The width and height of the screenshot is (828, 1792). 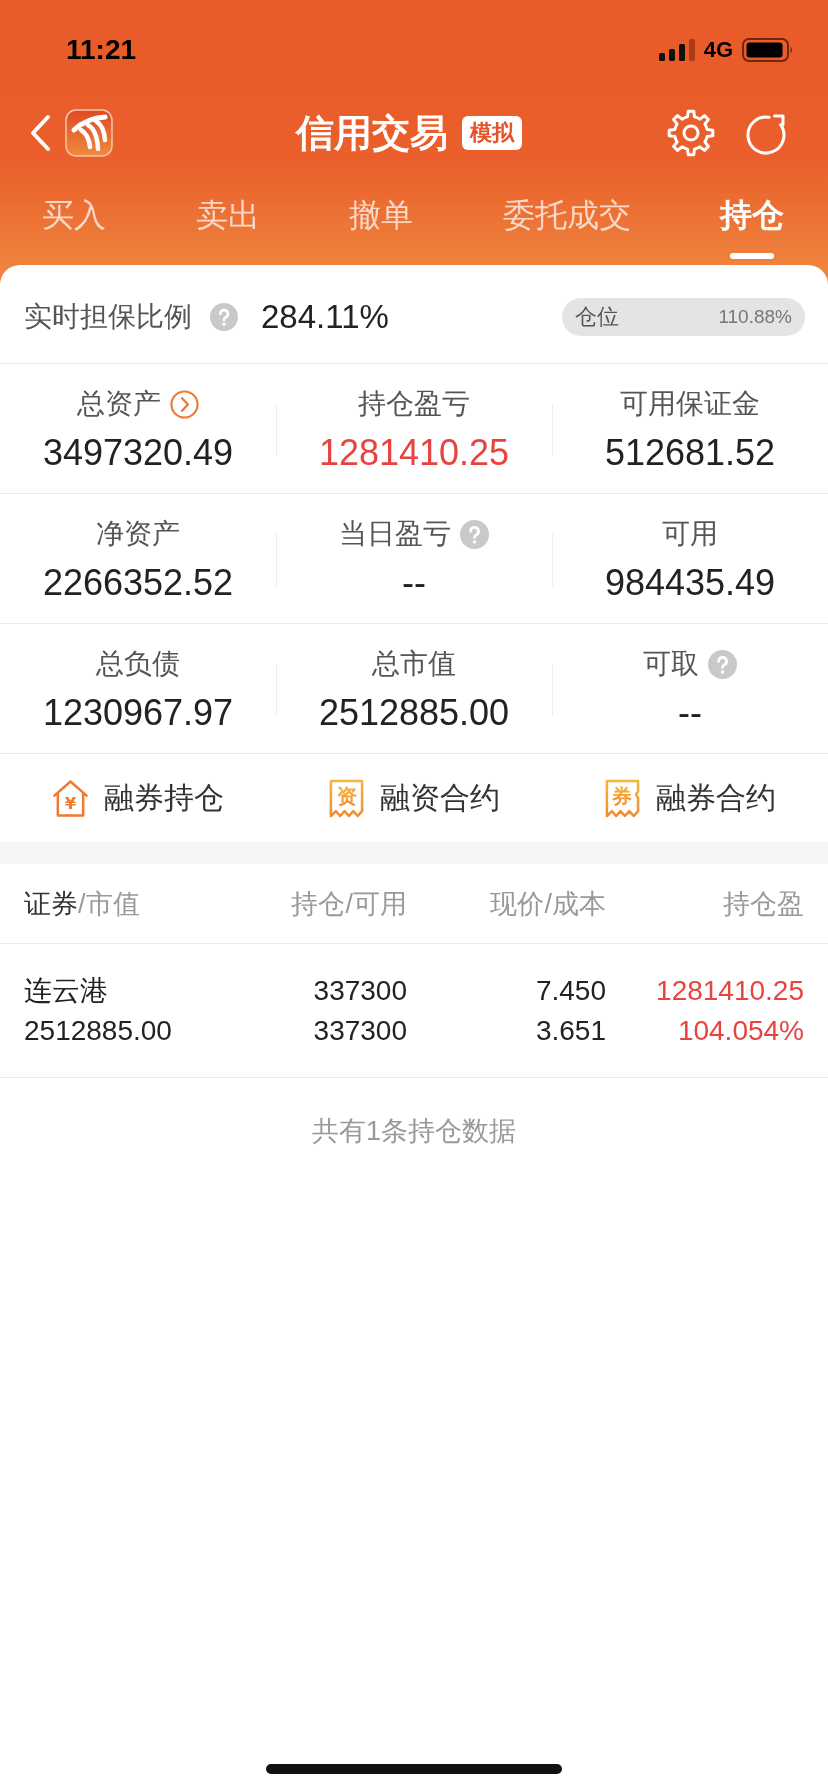 I want to click on summary-label: 净资产, so click(x=138, y=534).